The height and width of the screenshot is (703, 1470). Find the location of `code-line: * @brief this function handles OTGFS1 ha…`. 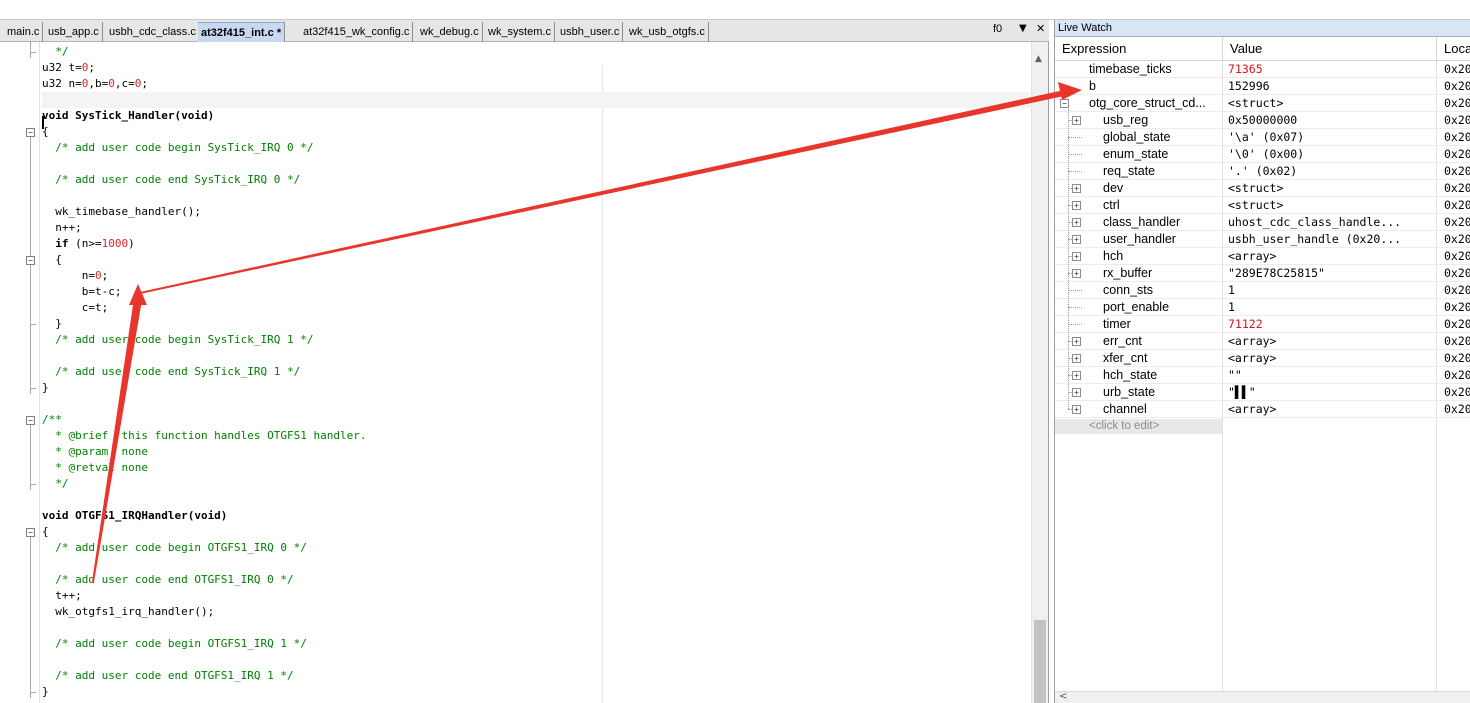

code-line: * @brief this function handles OTGFS1 ha… is located at coordinates (204, 436).